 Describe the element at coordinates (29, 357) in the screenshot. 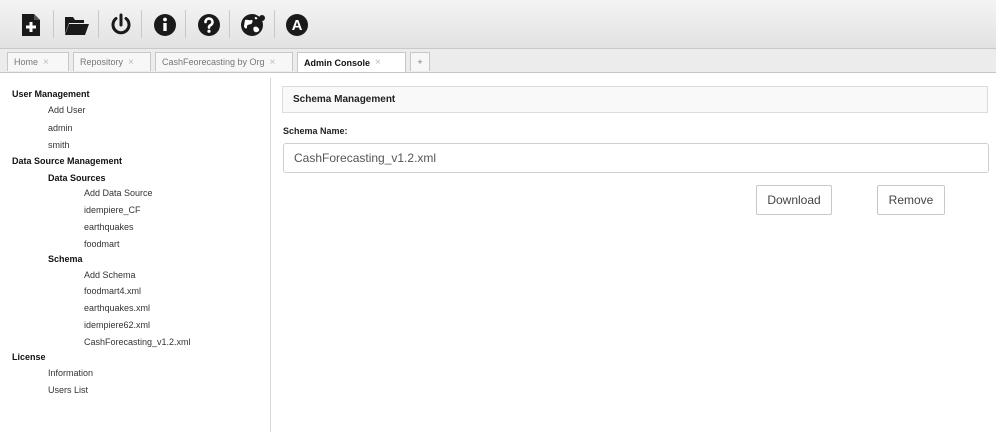

I see `section-license: License` at that location.